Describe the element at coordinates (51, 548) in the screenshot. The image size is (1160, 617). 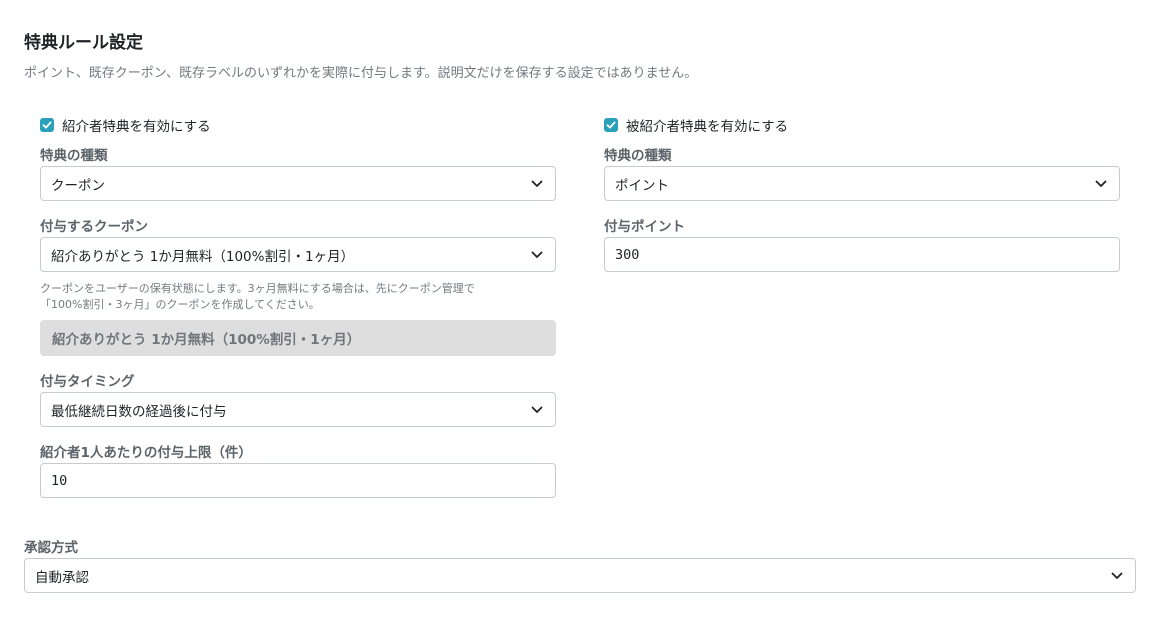
I see `approval-label: 承認方式` at that location.